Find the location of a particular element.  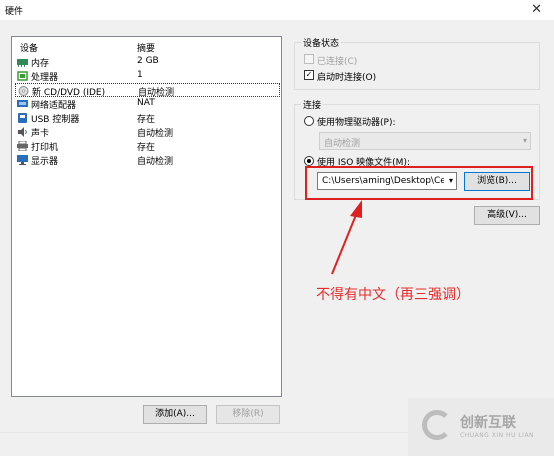

sound-card-icon is located at coordinates (22, 132).